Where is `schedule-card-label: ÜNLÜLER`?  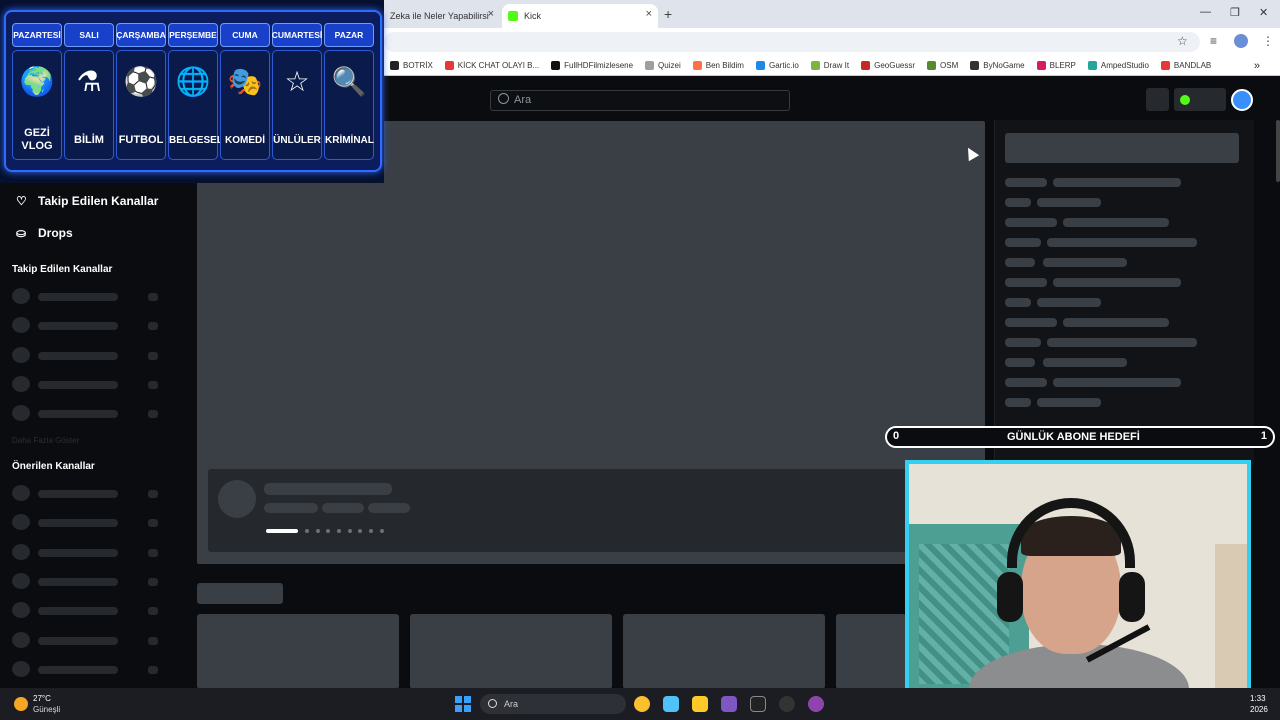 schedule-card-label: ÜNLÜLER is located at coordinates (297, 140).